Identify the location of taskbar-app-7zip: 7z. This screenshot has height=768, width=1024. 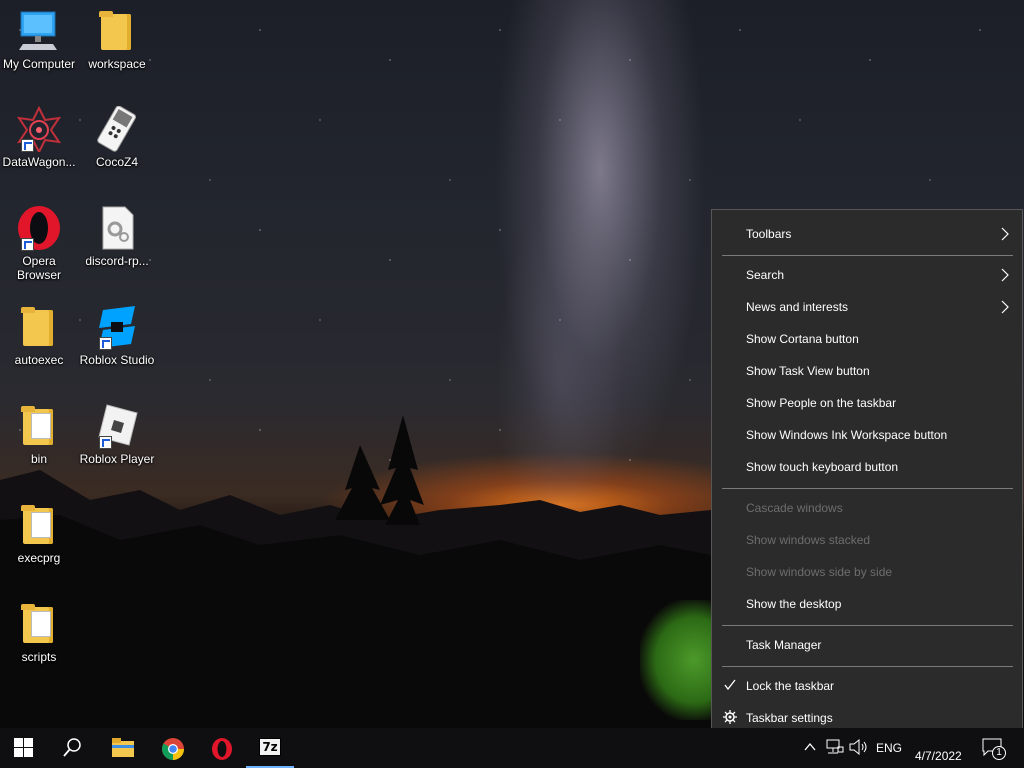
(270, 748).